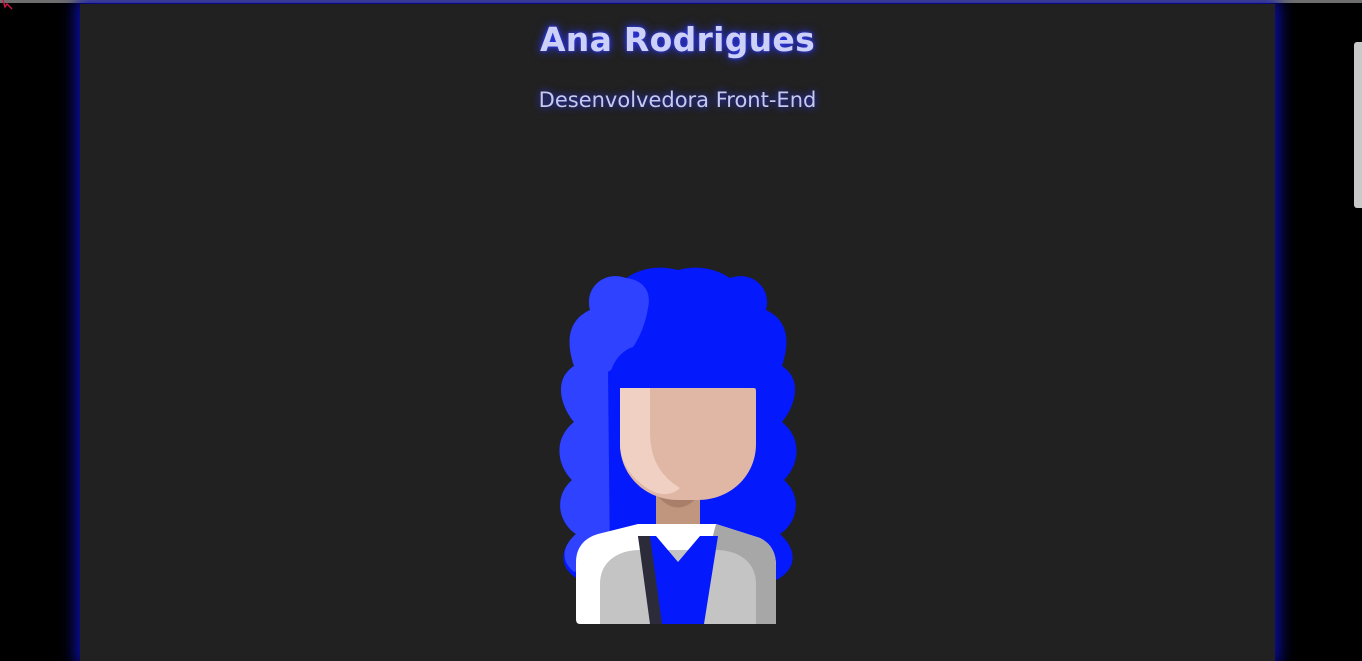 The image size is (1362, 661). What do you see at coordinates (7, 5) in the screenshot?
I see `mouse-cursor-icon` at bounding box center [7, 5].